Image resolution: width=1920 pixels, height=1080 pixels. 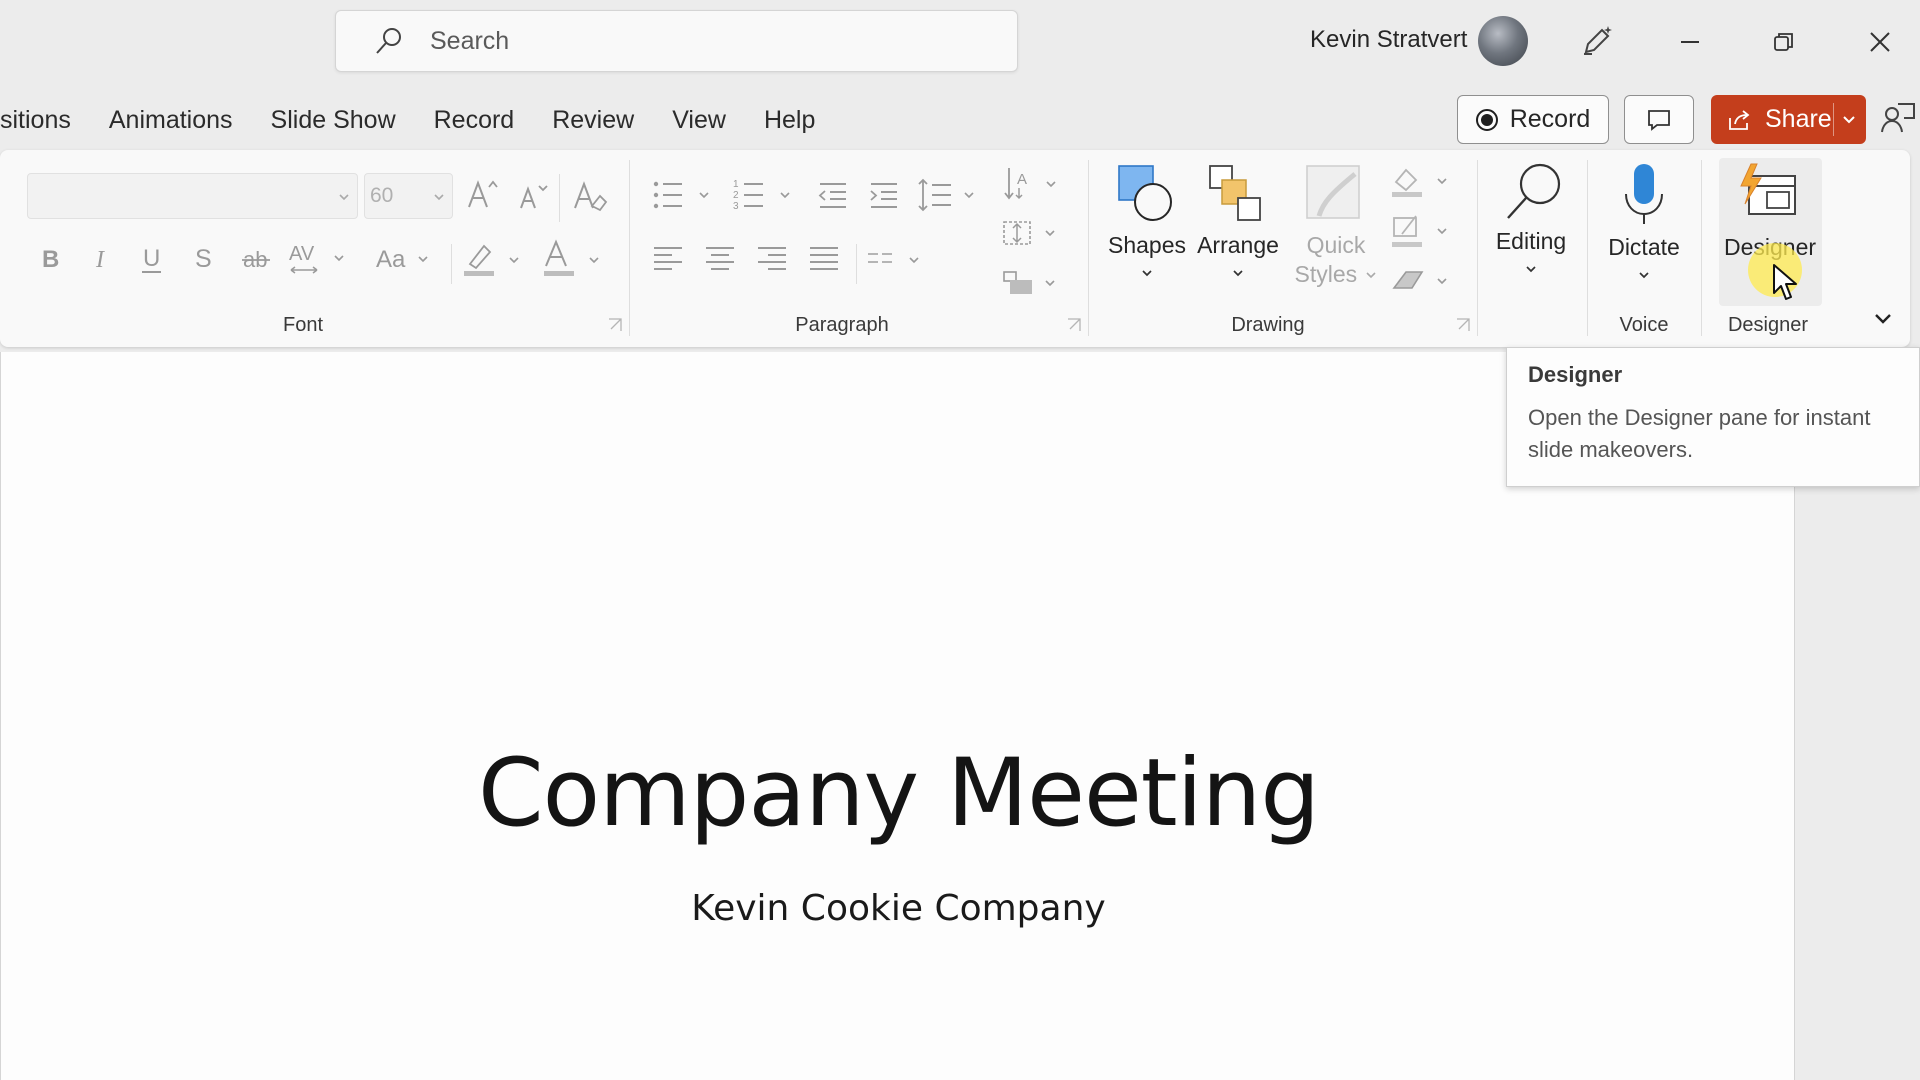 What do you see at coordinates (721, 259) in the screenshot?
I see `align-center-icon` at bounding box center [721, 259].